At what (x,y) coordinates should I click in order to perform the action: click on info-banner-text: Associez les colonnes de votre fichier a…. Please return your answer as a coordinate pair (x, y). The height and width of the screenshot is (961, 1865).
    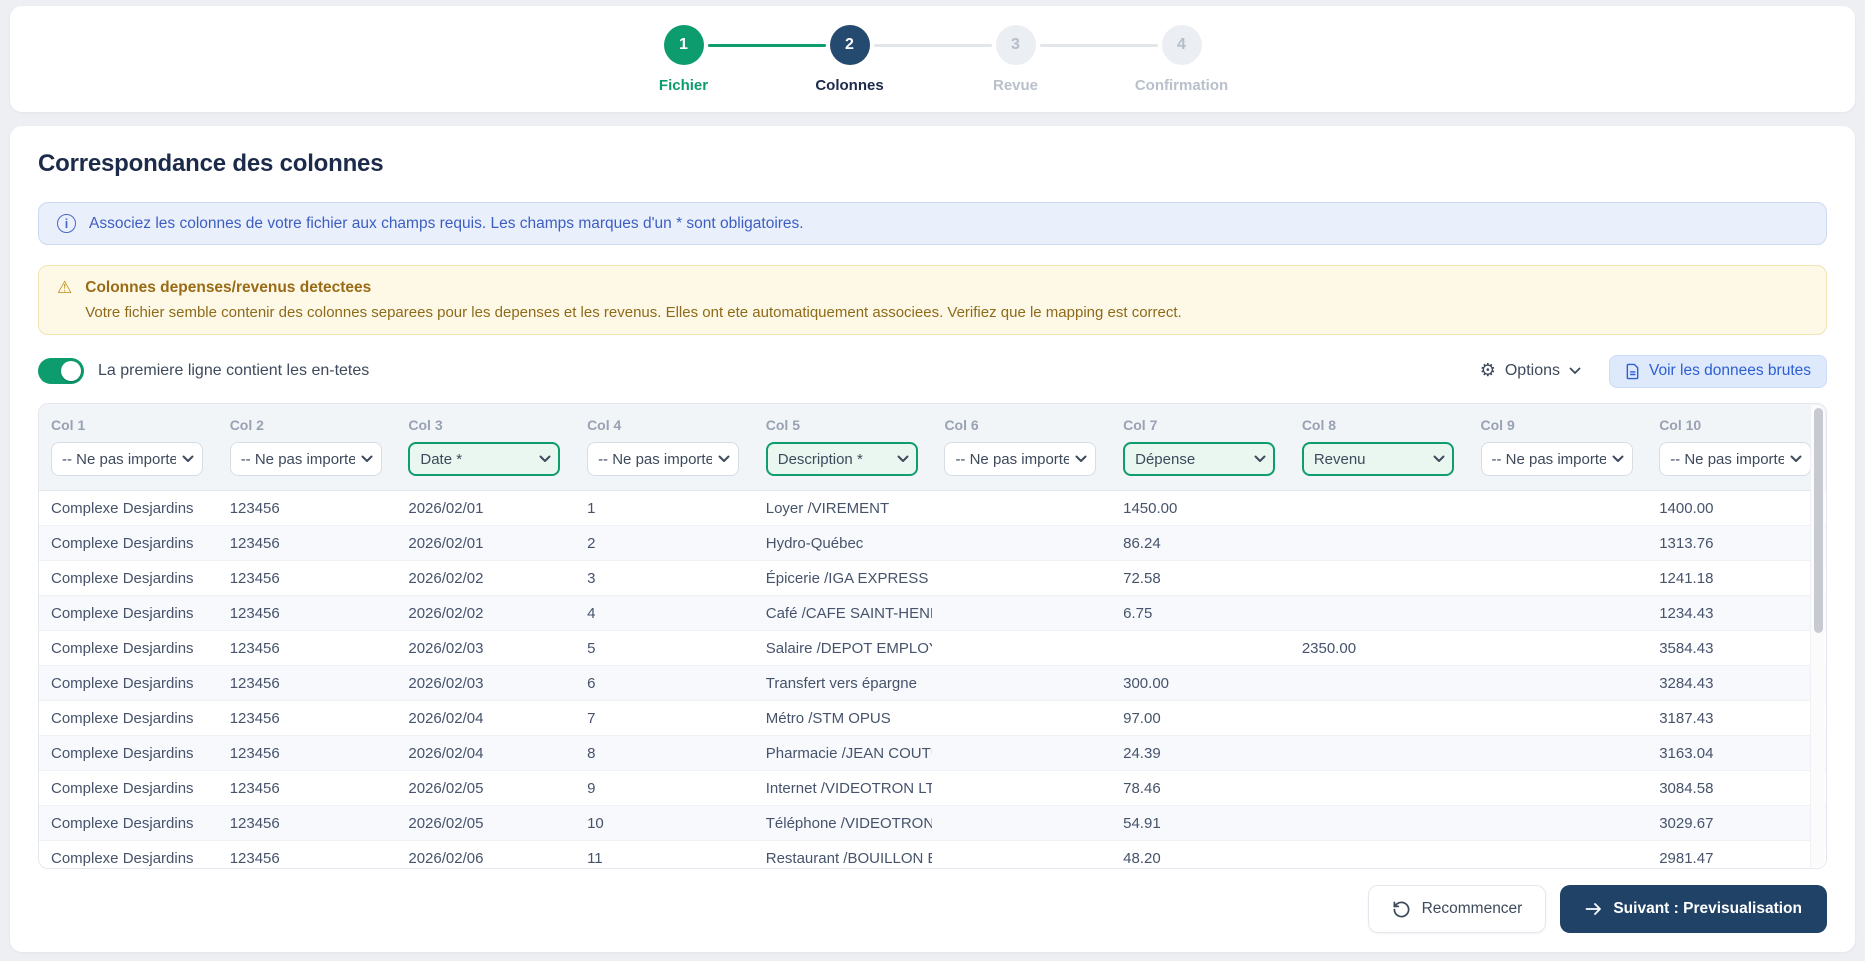
    Looking at the image, I should click on (446, 223).